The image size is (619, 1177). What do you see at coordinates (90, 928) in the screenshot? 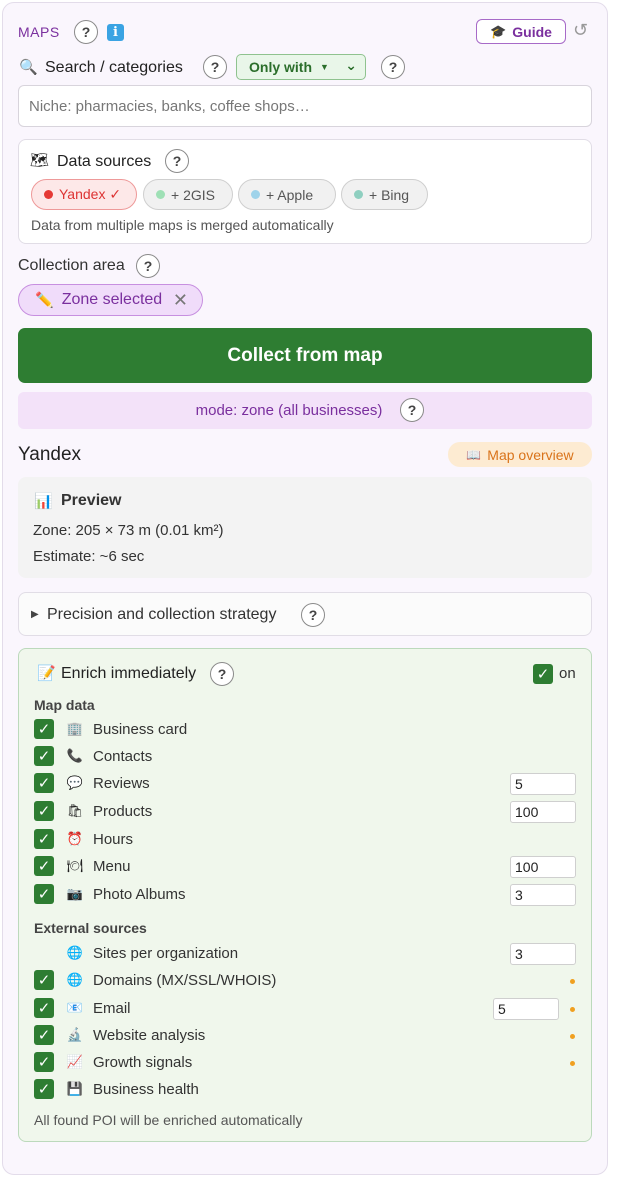
I see `external-sources-heading: External sources` at bounding box center [90, 928].